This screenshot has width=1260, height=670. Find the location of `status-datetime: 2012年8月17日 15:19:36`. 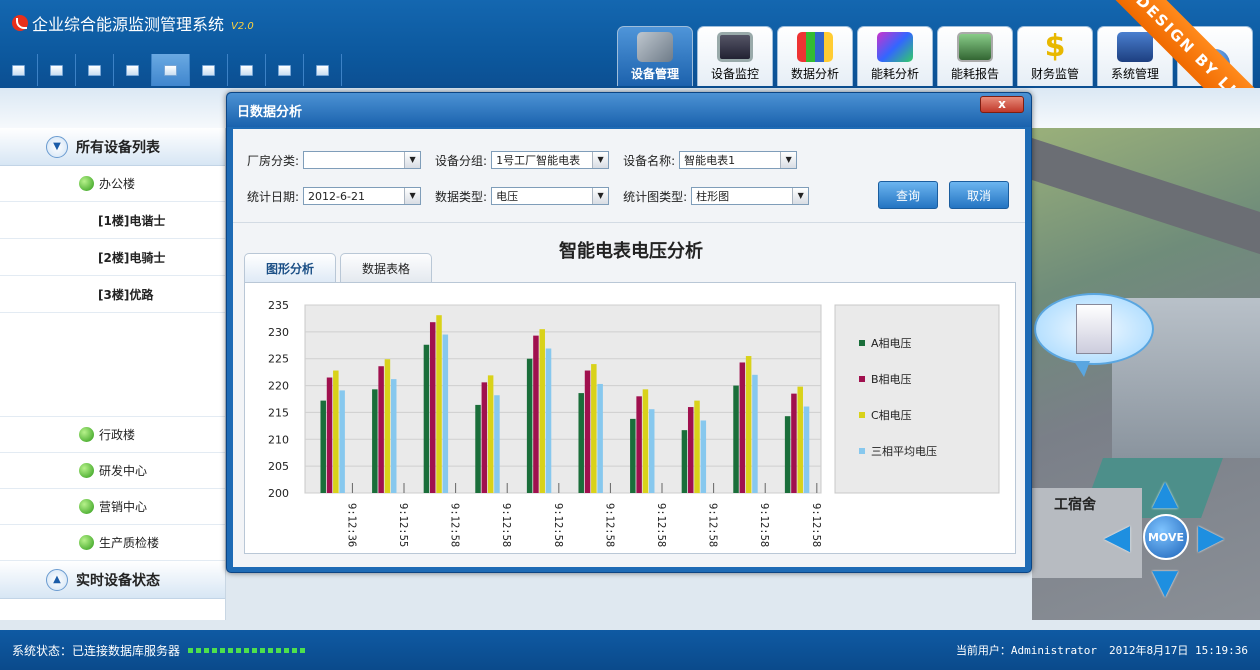

status-datetime: 2012年8月17日 15:19:36 is located at coordinates (1178, 650).